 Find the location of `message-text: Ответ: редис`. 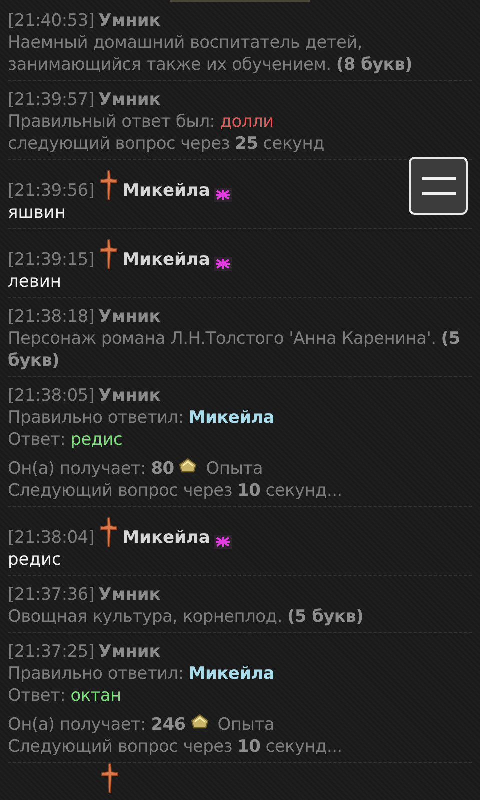

message-text: Ответ: редис is located at coordinates (66, 440).